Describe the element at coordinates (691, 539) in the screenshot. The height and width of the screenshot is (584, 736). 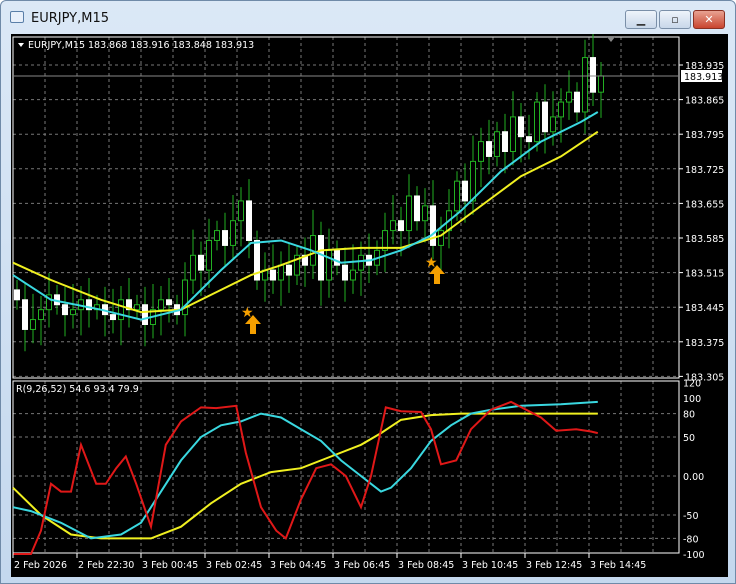
I see `indicator-level-label: -80` at that location.